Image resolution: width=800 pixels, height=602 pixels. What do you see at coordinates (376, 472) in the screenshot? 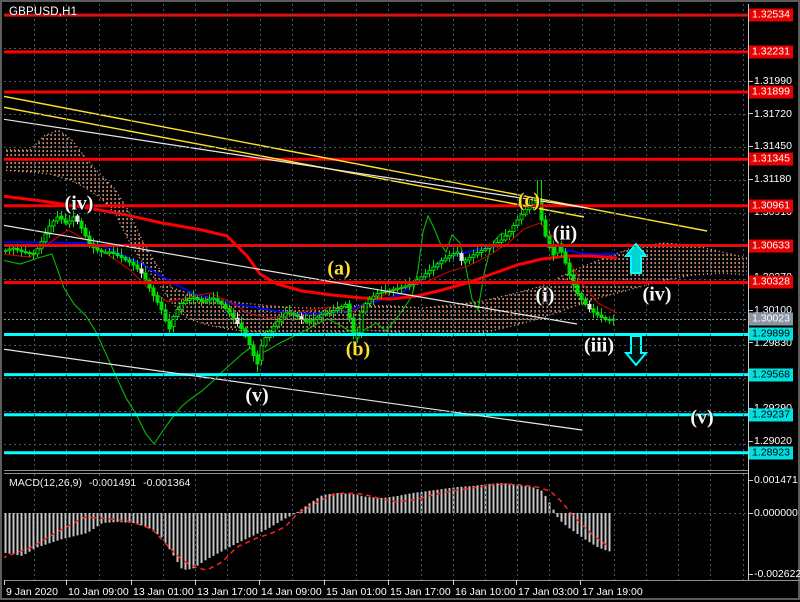
I see `panel-splitter` at bounding box center [376, 472].